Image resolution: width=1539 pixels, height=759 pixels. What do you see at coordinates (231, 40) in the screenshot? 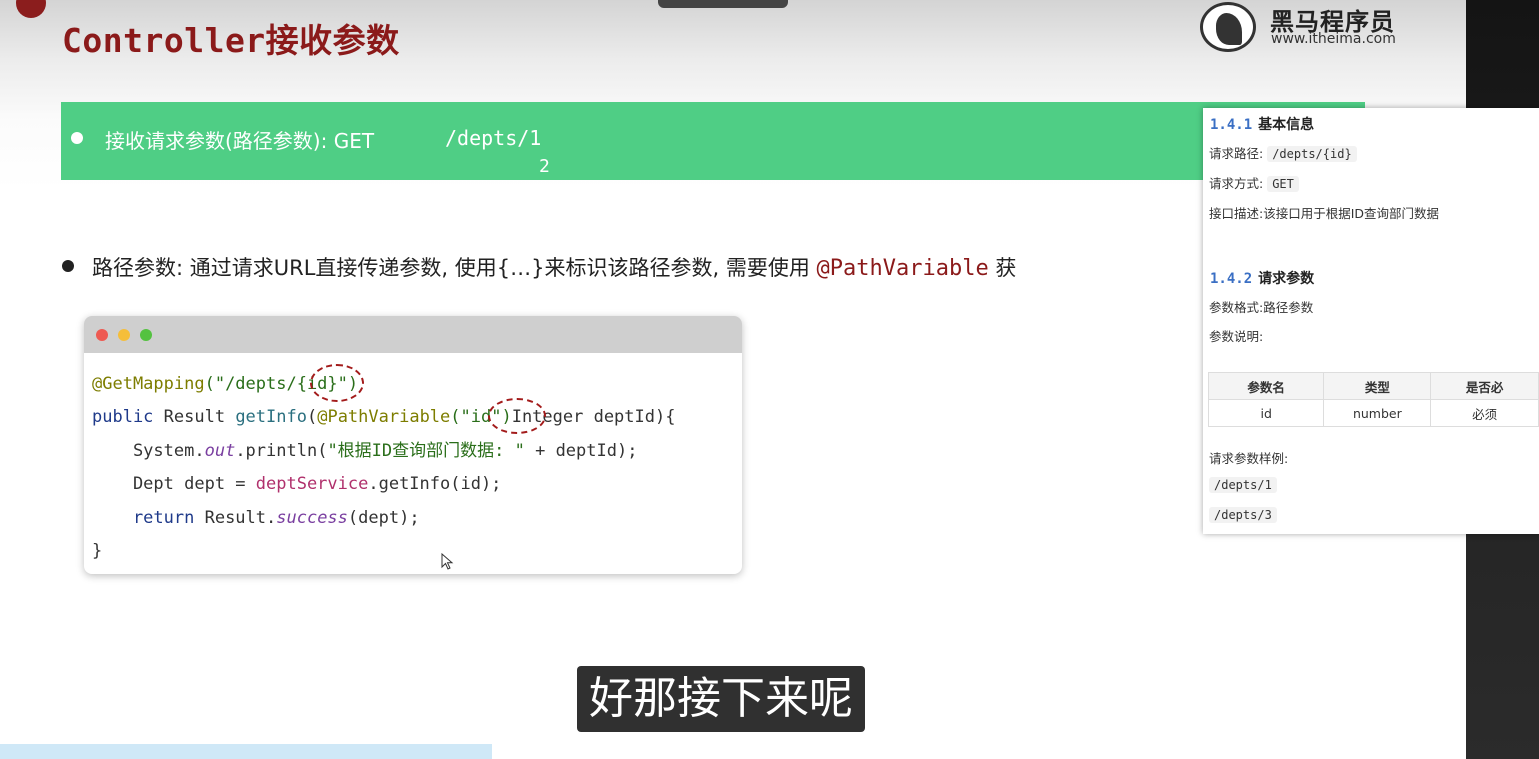
I see `slide-title: Controller接收参数` at bounding box center [231, 40].